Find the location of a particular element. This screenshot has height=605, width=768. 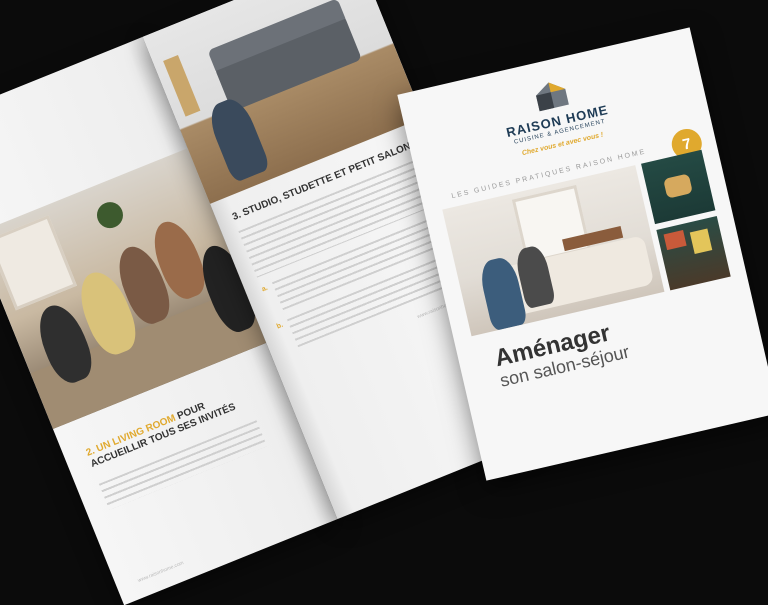

left-page-footer: www.raisonhome.com is located at coordinates (161, 572).